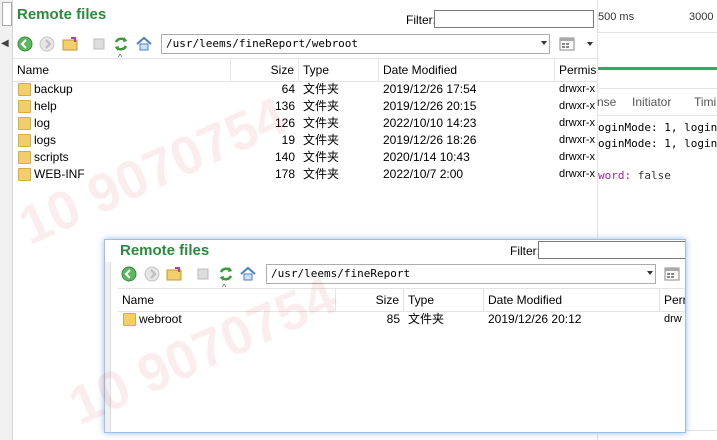 This screenshot has height=440, width=717. I want to click on file-size: 136, so click(284, 106).